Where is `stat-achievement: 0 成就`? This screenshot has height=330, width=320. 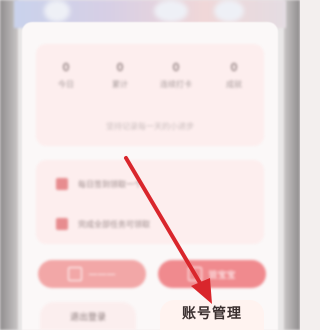
stat-achievement: 0 成就 is located at coordinates (234, 76).